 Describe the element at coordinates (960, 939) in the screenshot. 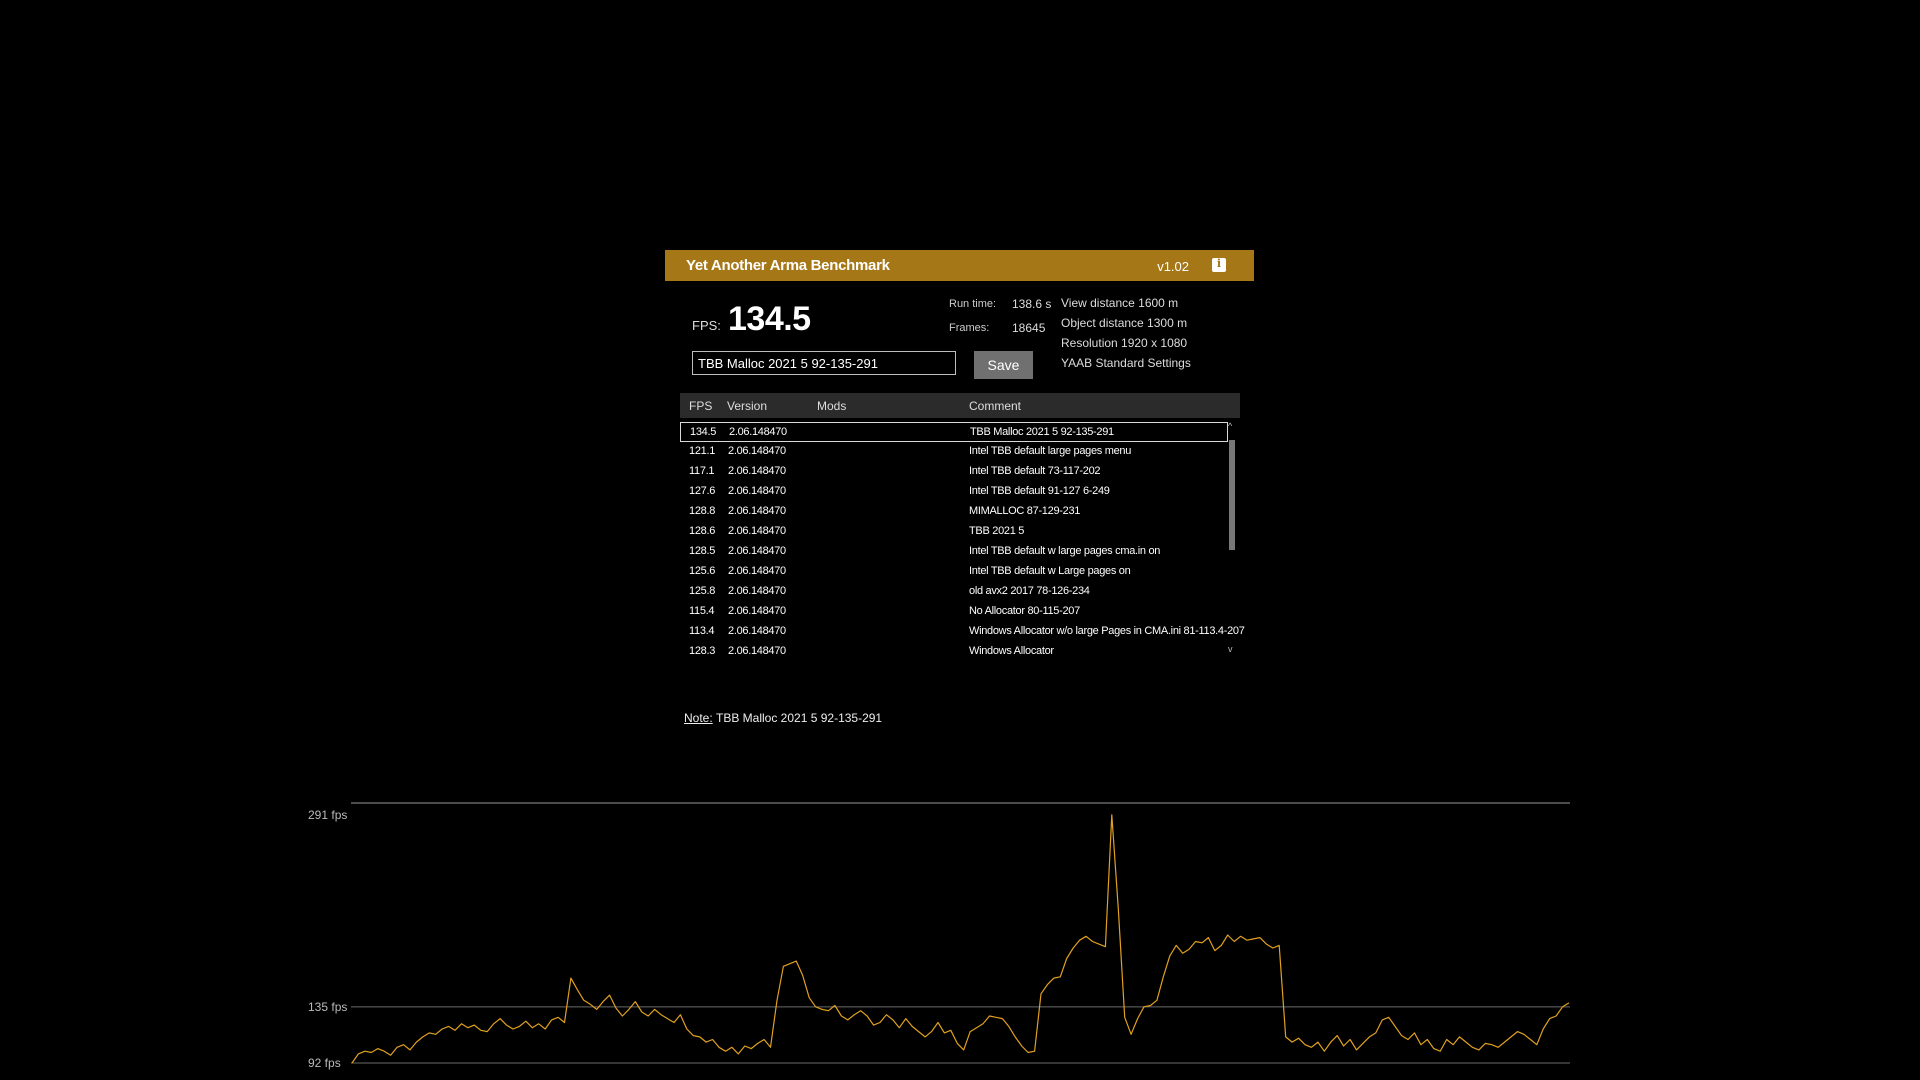

I see `fps-series-line` at that location.